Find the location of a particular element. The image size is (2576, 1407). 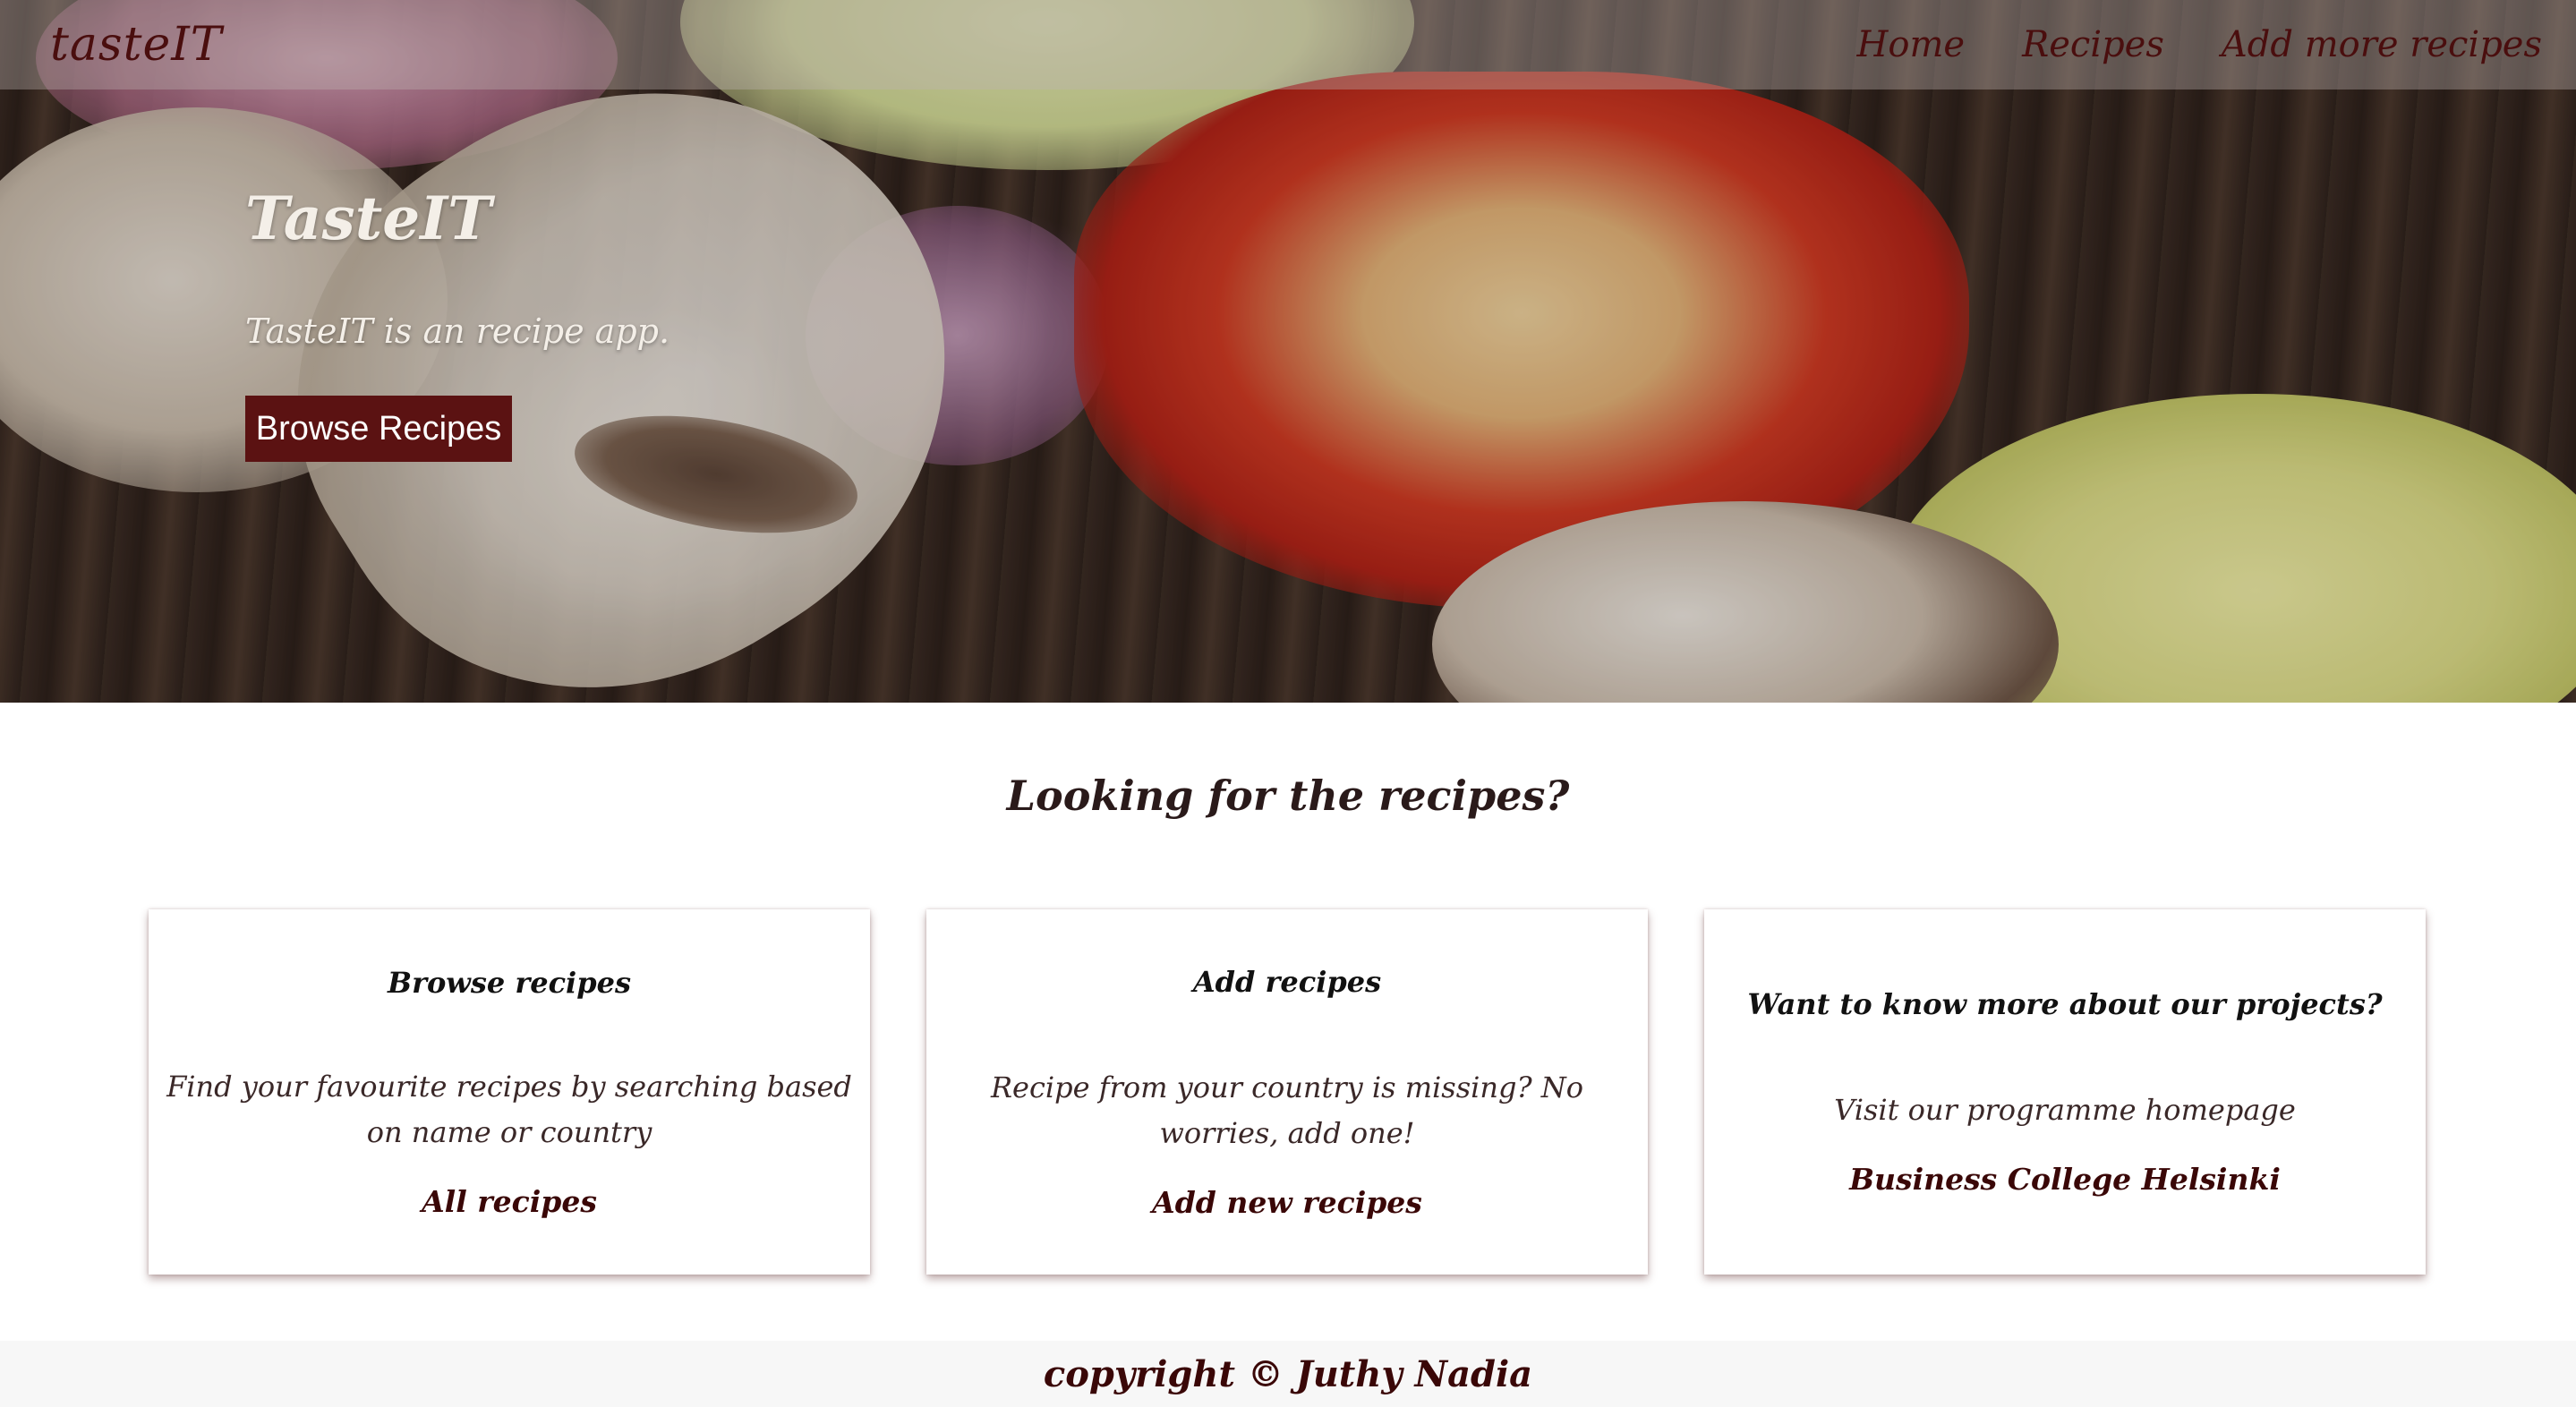

section-heading: Looking for the recipes? is located at coordinates (1288, 796).